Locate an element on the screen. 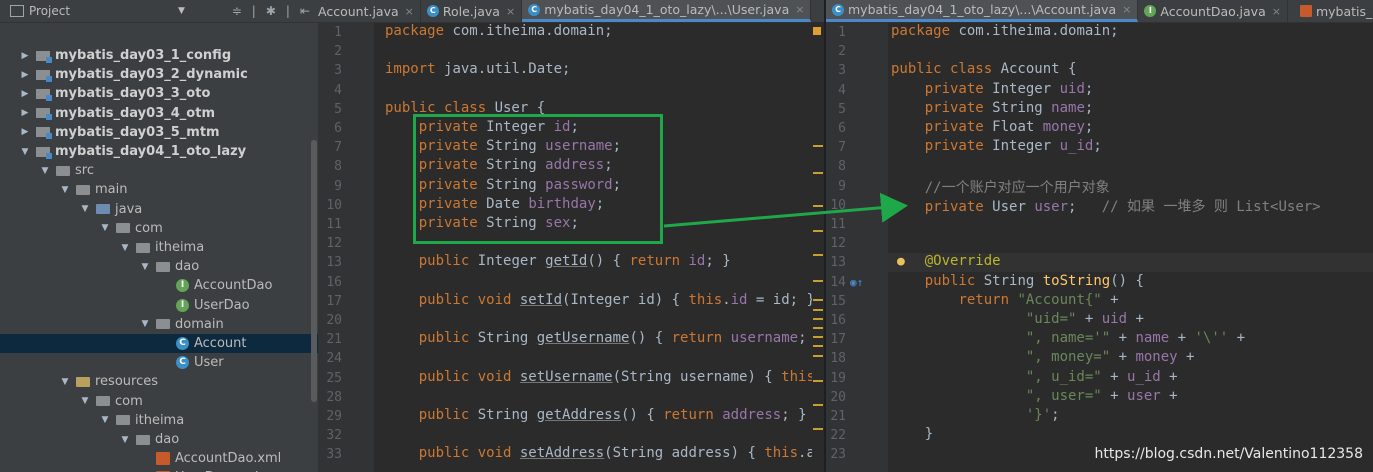 This screenshot has height=472, width=1373. annotation-arrow-overlay is located at coordinates (785, 210).